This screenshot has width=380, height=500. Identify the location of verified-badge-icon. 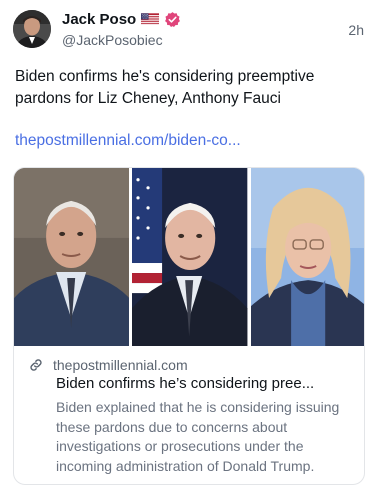
(173, 19).